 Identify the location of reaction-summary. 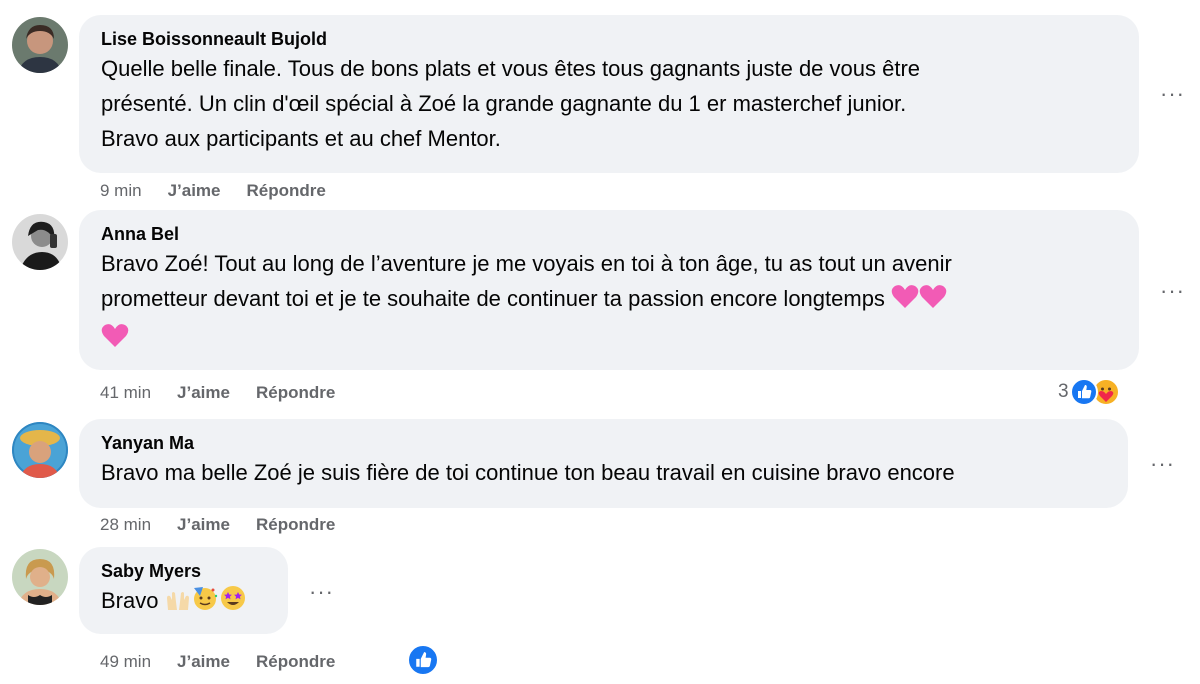
(423, 660).